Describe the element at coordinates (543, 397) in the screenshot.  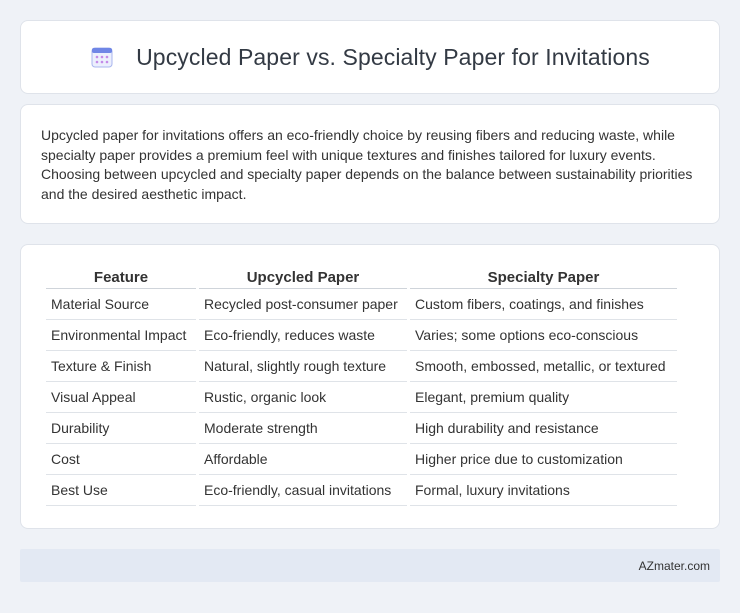
I see `specialty-cell: Elegant, premium quality` at that location.